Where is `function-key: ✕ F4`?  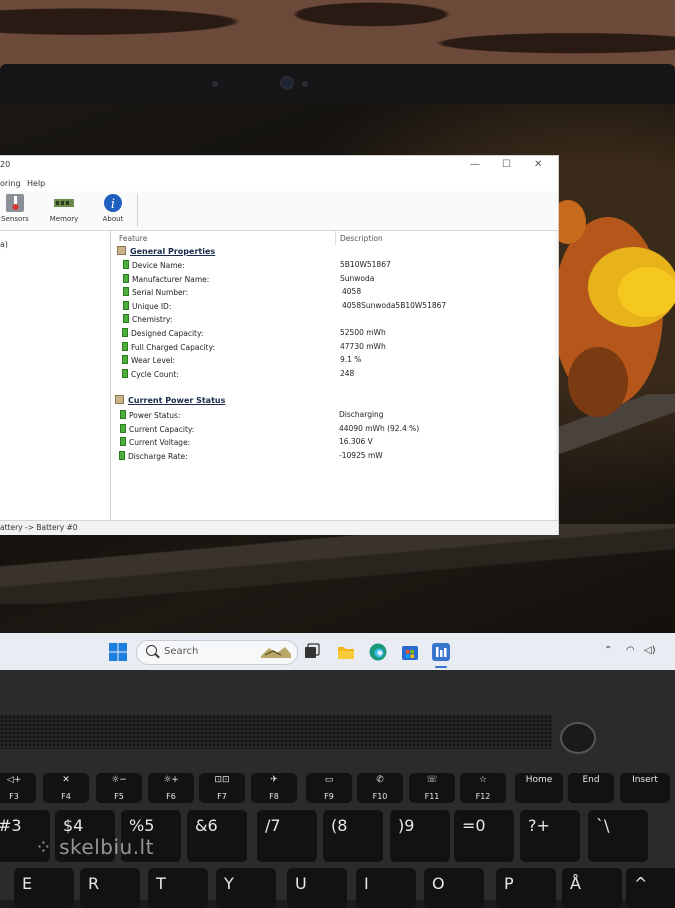
function-key: ✕ F4 is located at coordinates (66, 788).